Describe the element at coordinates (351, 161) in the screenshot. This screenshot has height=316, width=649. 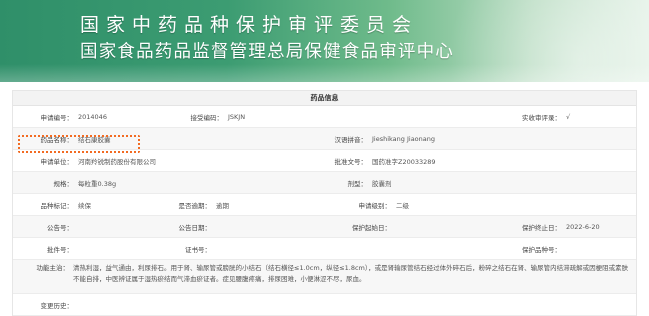
I see `approval-no-label: 批准文号：` at that location.